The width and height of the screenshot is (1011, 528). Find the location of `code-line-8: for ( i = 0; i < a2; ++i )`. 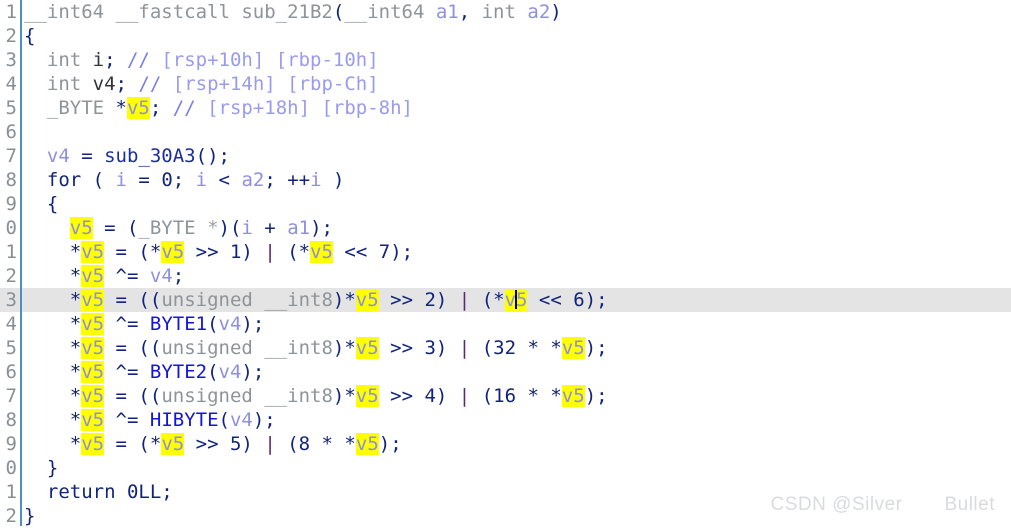

code-line-8: for ( i = 0; i < a2; ++i ) is located at coordinates (517, 180).